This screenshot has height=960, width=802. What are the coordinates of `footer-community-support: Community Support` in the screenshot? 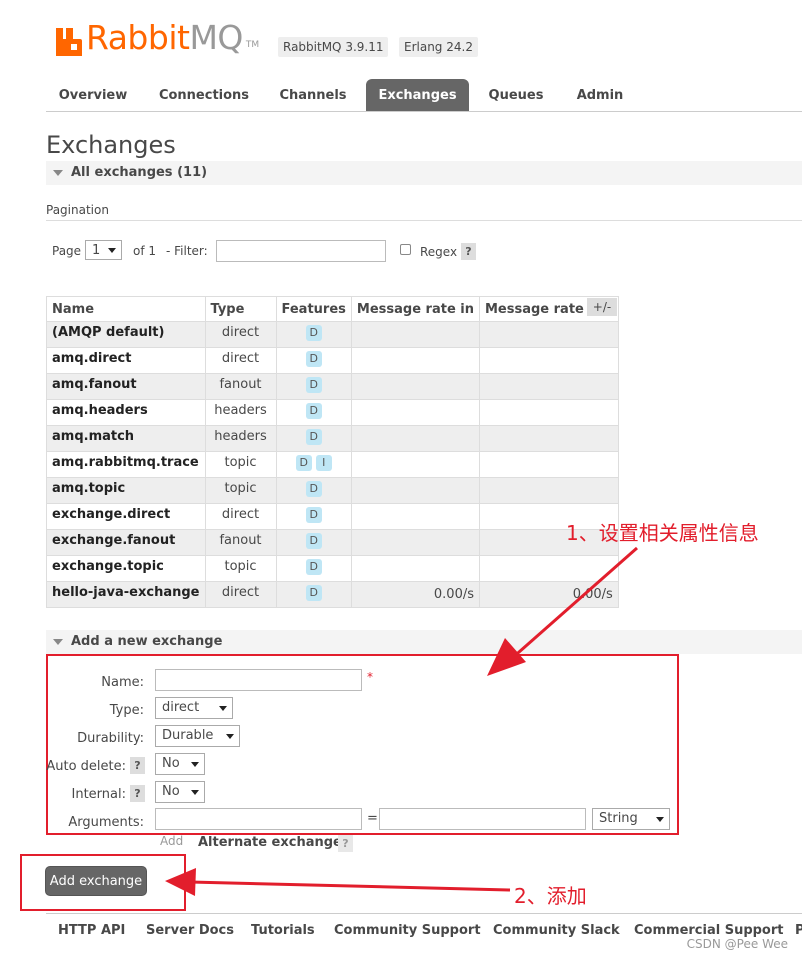 It's located at (407, 930).